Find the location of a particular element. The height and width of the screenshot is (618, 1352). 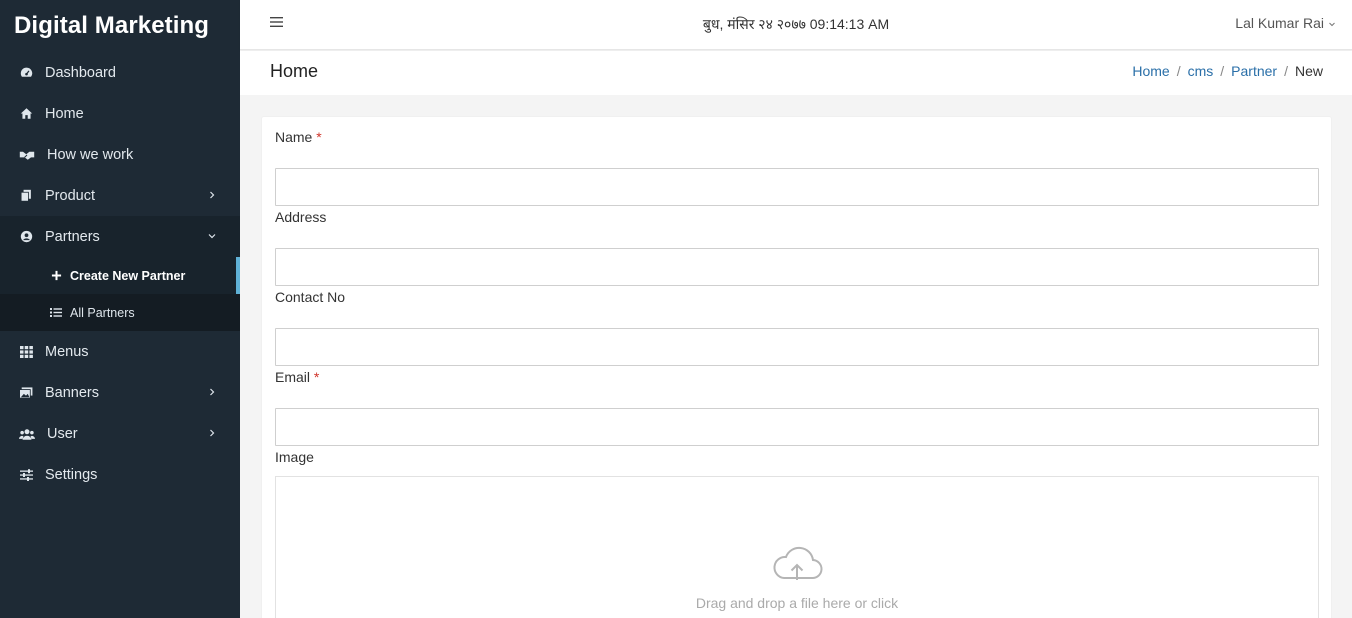

breadcrumb-partner: Partner is located at coordinates (1254, 71).